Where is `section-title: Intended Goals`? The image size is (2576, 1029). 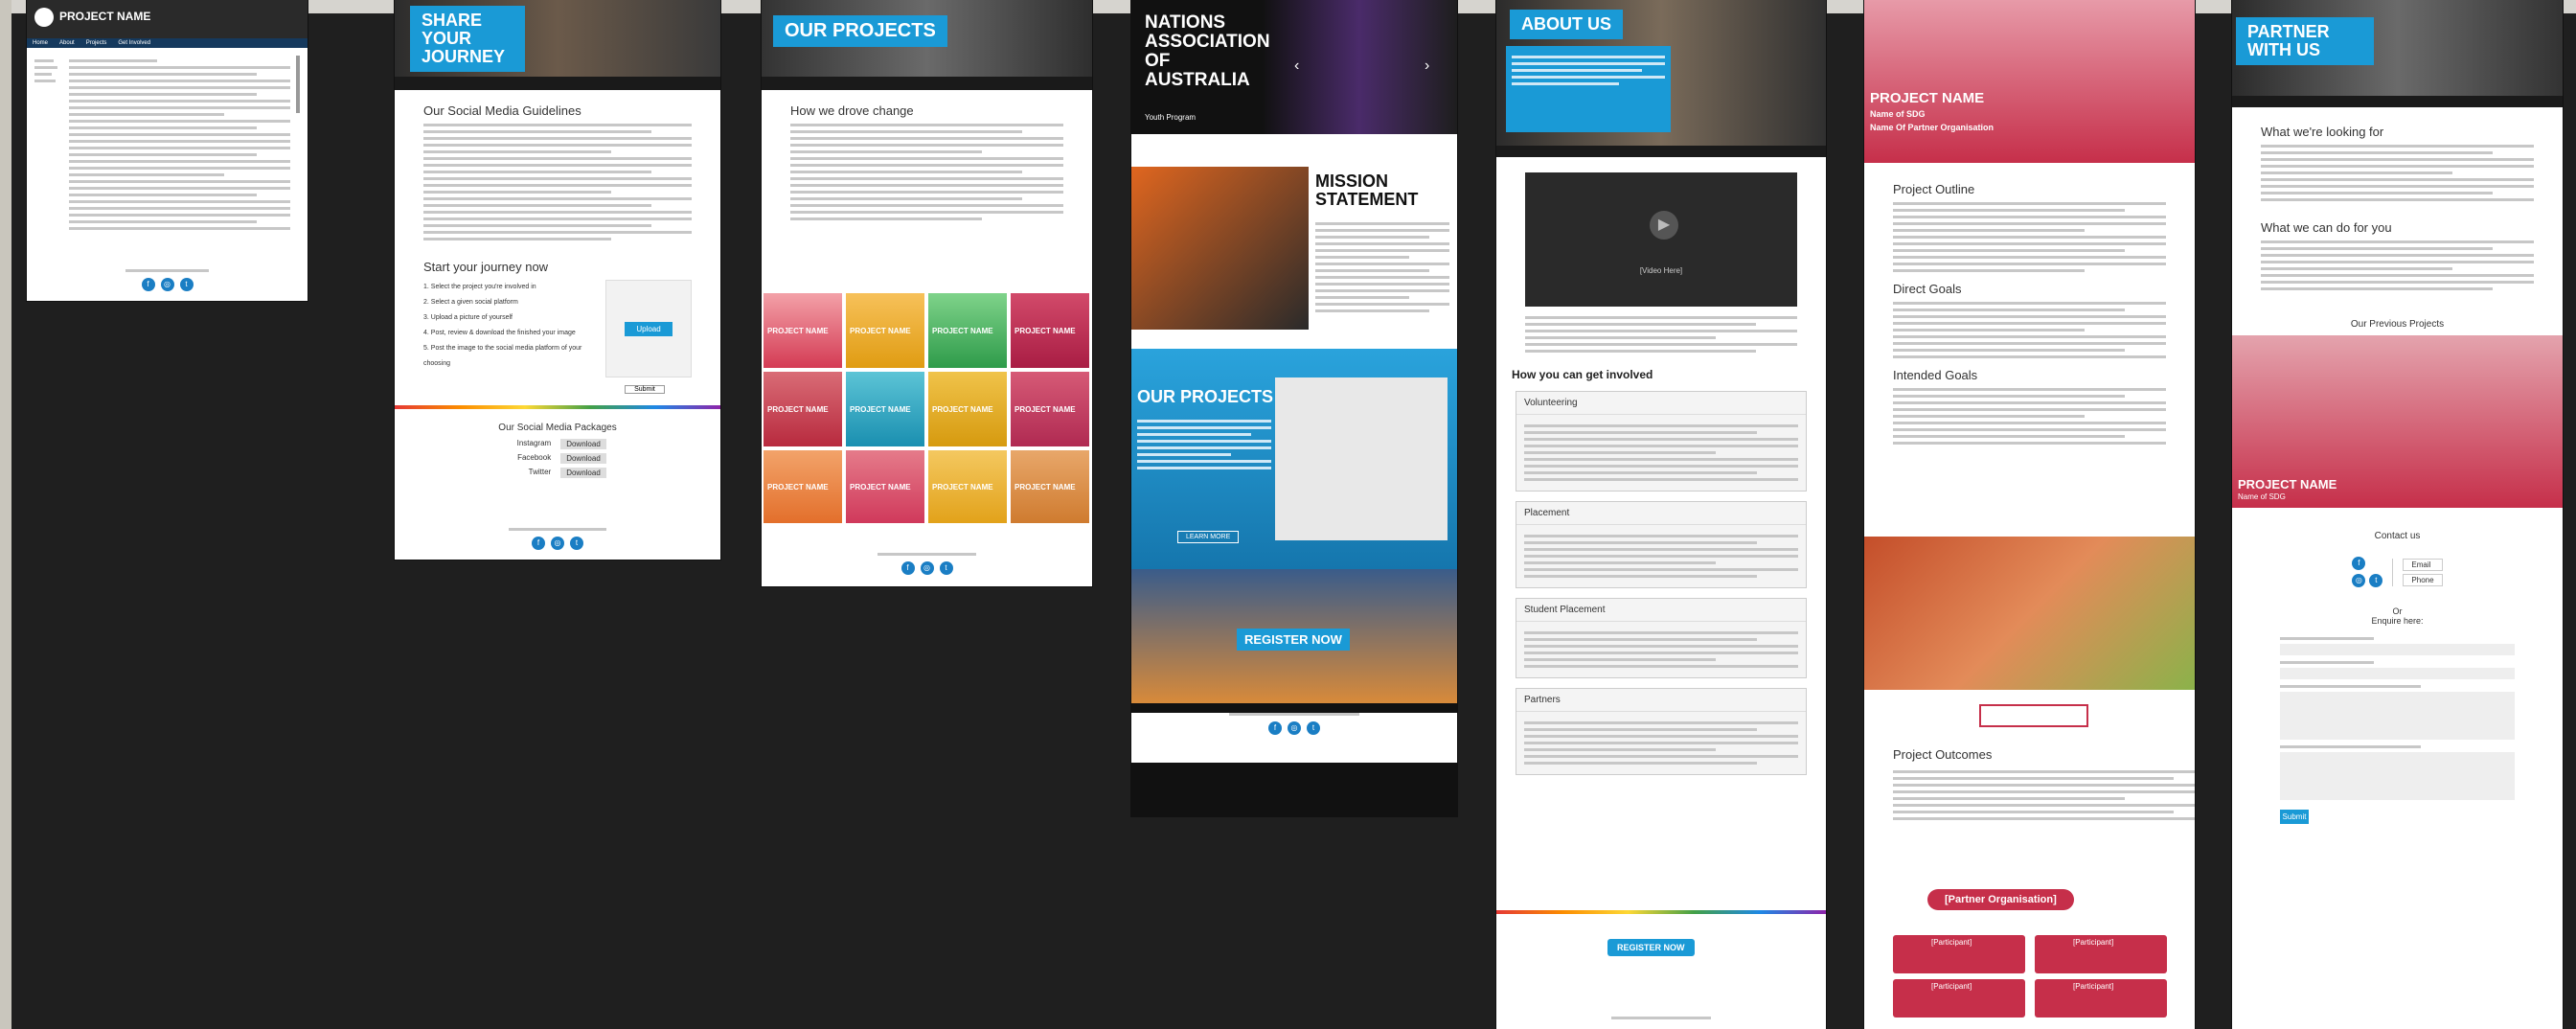 section-title: Intended Goals is located at coordinates (1935, 375).